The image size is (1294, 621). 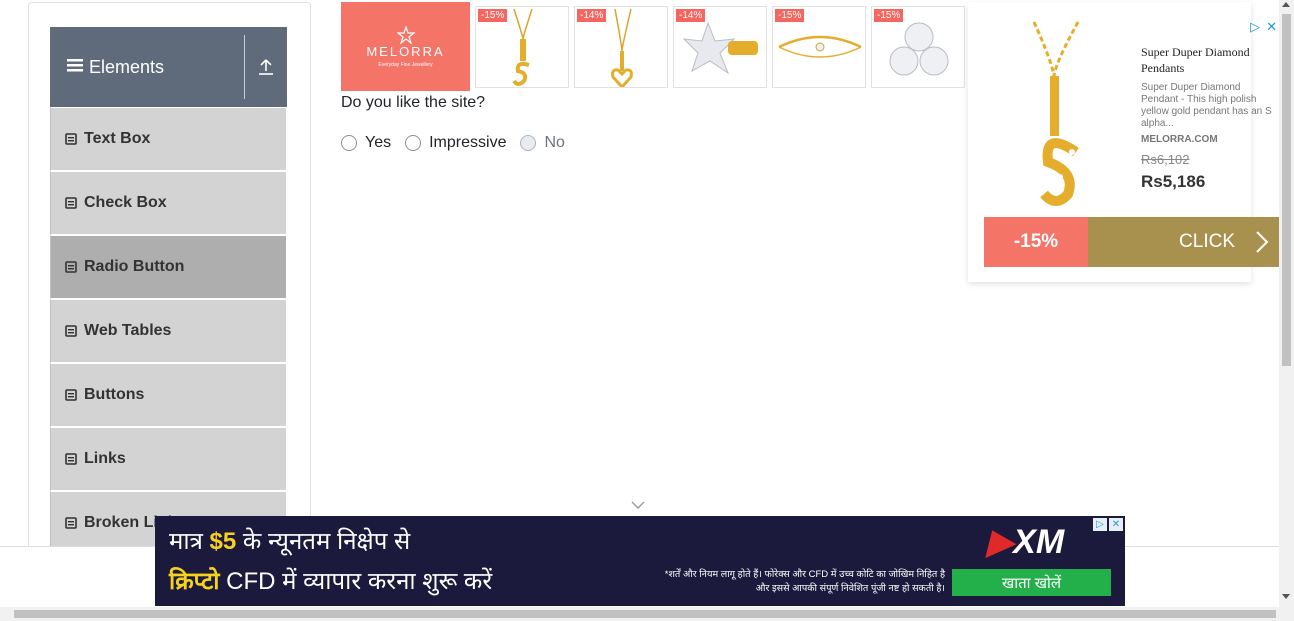 I want to click on banner-ad-controls: ▷ ✕, so click(x=1108, y=524).